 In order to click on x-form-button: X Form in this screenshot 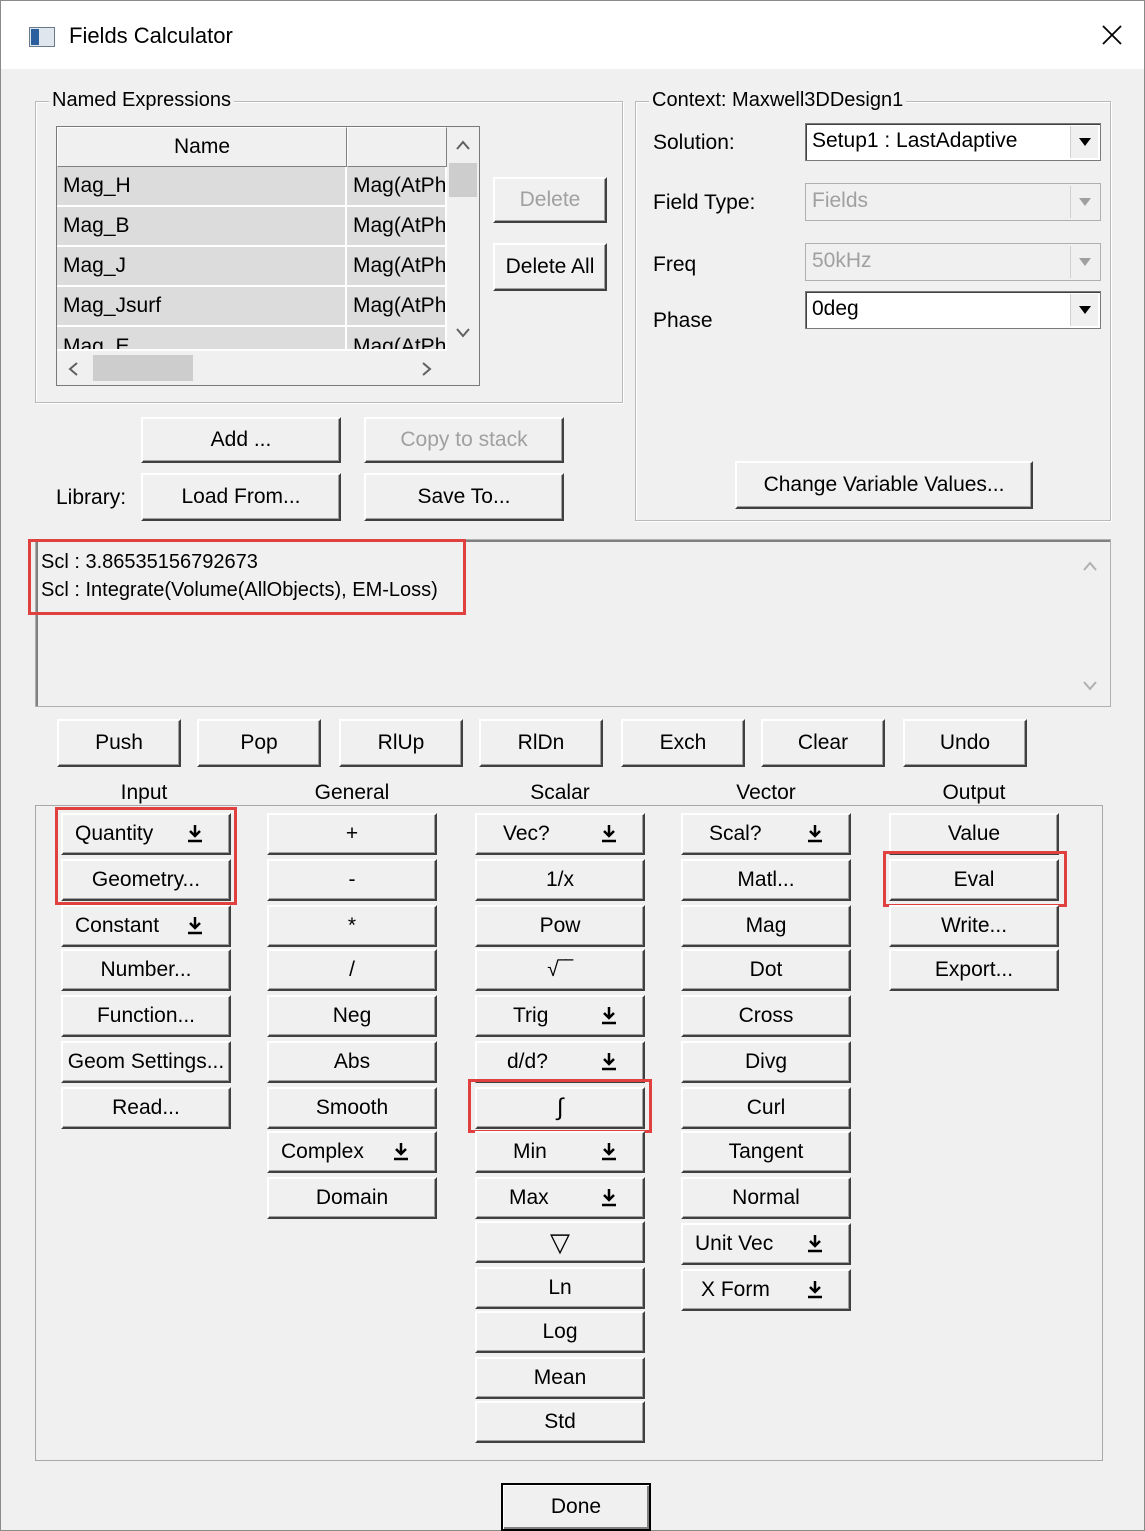, I will do `click(766, 1290)`.